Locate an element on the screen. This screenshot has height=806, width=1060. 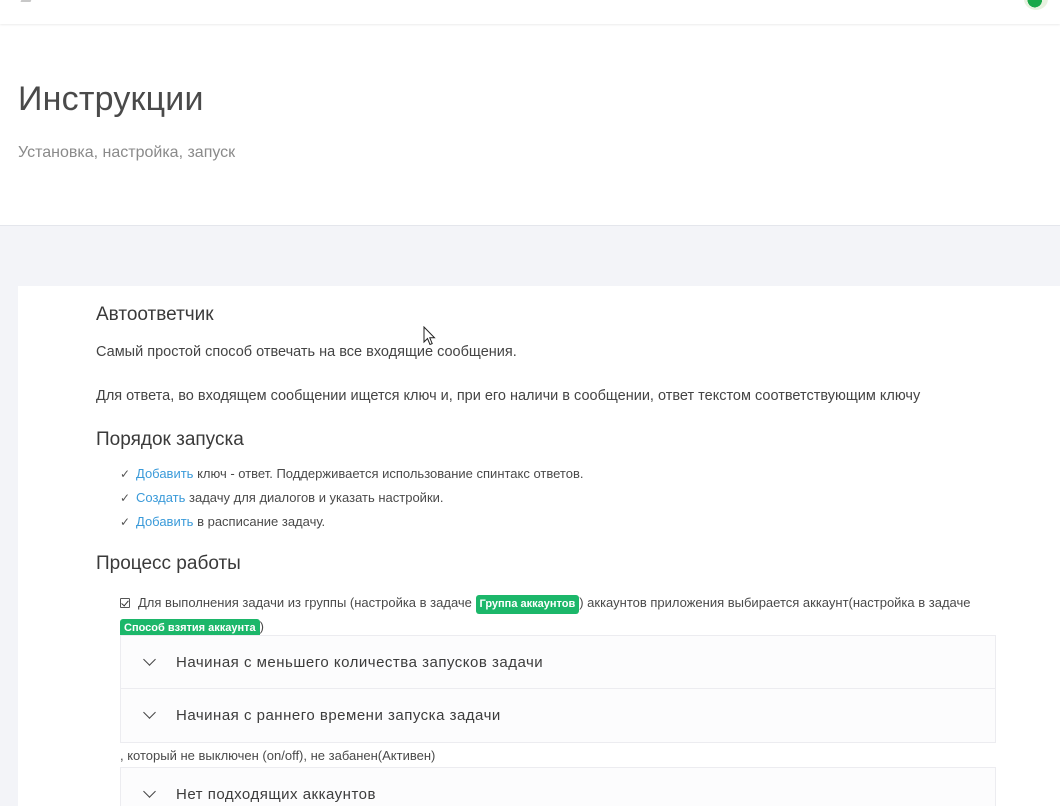
accordion-item-label: Начиная с раннего времени запуска задачи is located at coordinates (338, 715).